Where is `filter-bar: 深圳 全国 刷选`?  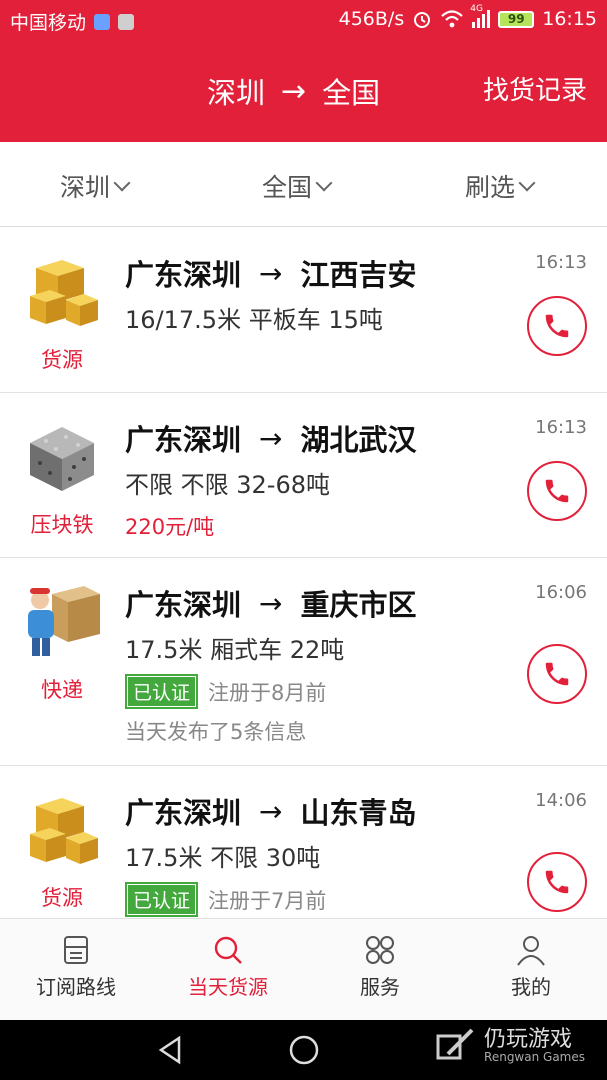 filter-bar: 深圳 全国 刷选 is located at coordinates (303, 184).